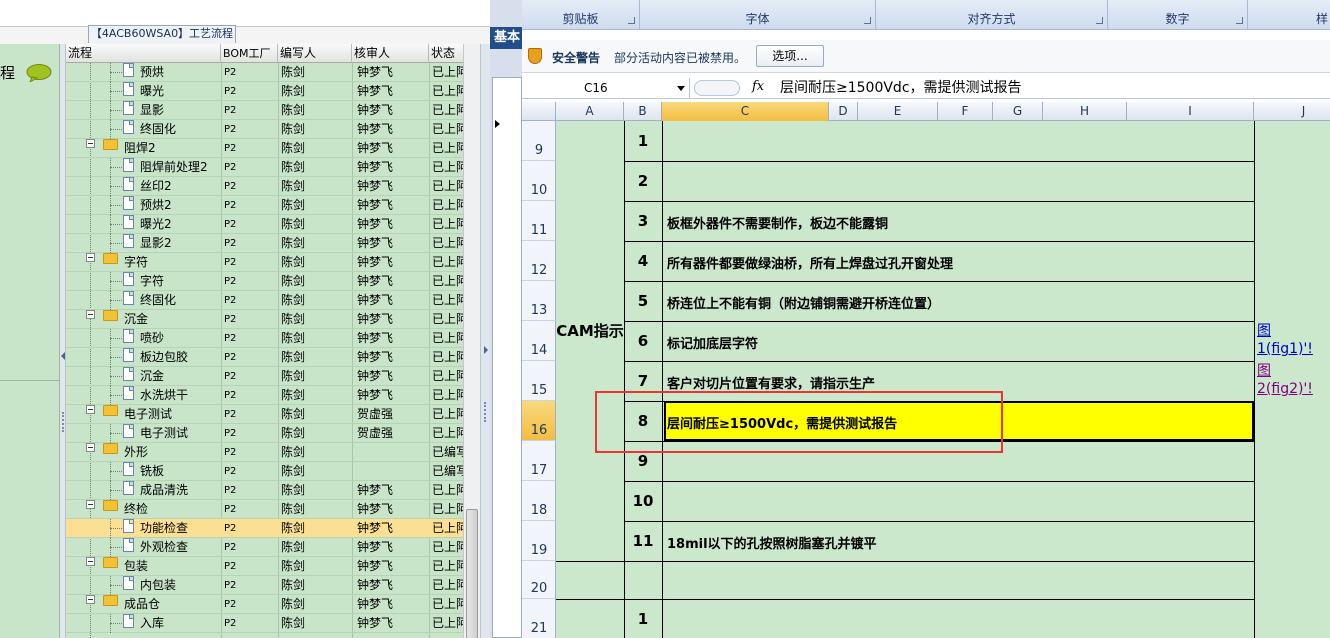 Image resolution: width=1330 pixels, height=638 pixels. What do you see at coordinates (810, 262) in the screenshot?
I see `instruction-cell: 所有器件都要做绿油桥，所有上焊盘过孔开窗处理` at bounding box center [810, 262].